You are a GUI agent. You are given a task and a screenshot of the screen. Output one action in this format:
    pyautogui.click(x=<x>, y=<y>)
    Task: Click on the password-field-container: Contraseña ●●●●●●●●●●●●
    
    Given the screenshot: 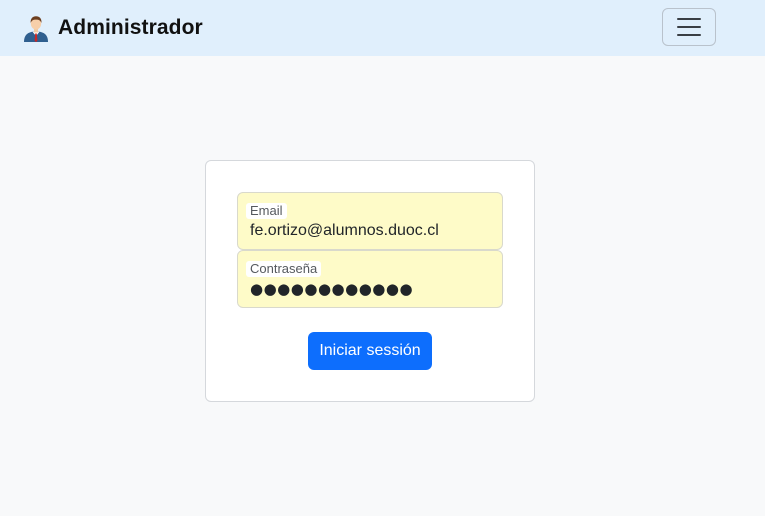 What is the action you would take?
    pyautogui.click(x=370, y=279)
    